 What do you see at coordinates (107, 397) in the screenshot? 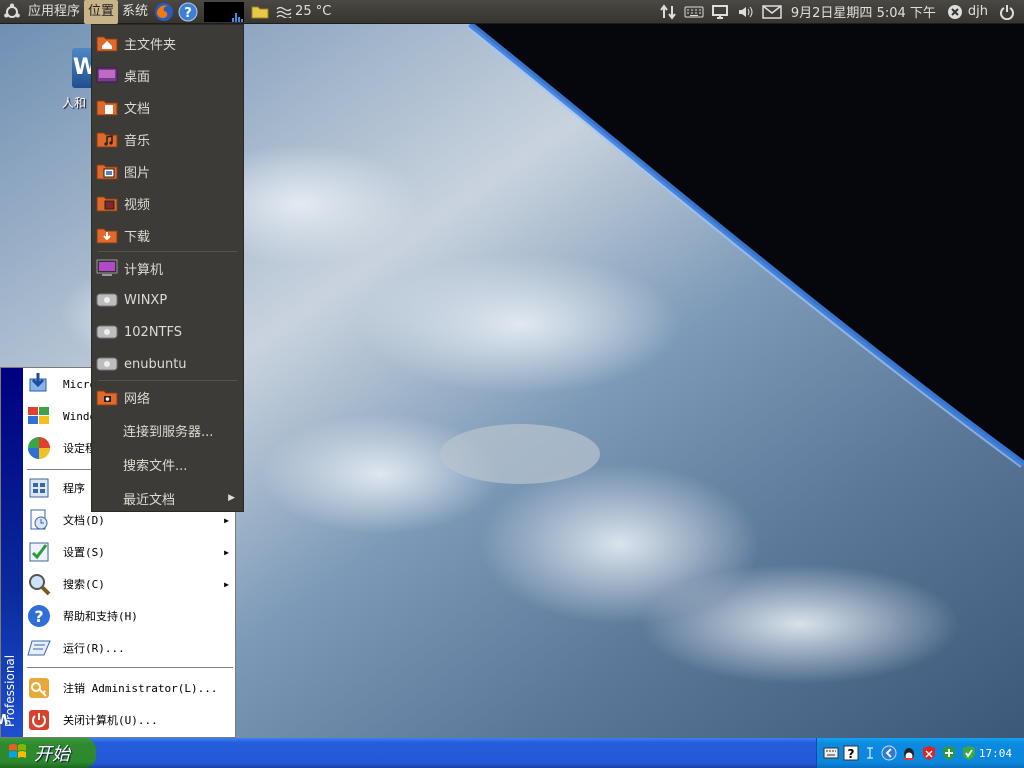
I see `network-folder-icon` at bounding box center [107, 397].